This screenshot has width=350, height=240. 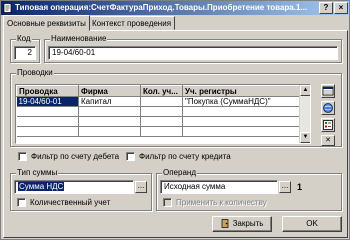 I want to click on operand-field: Исходная сумма, so click(x=219, y=187).